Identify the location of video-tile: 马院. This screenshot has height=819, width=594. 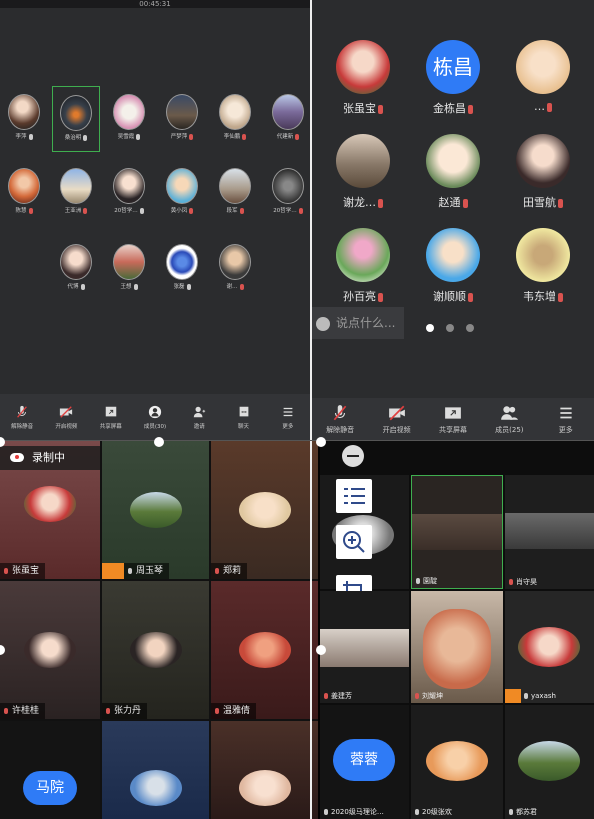
(50, 770).